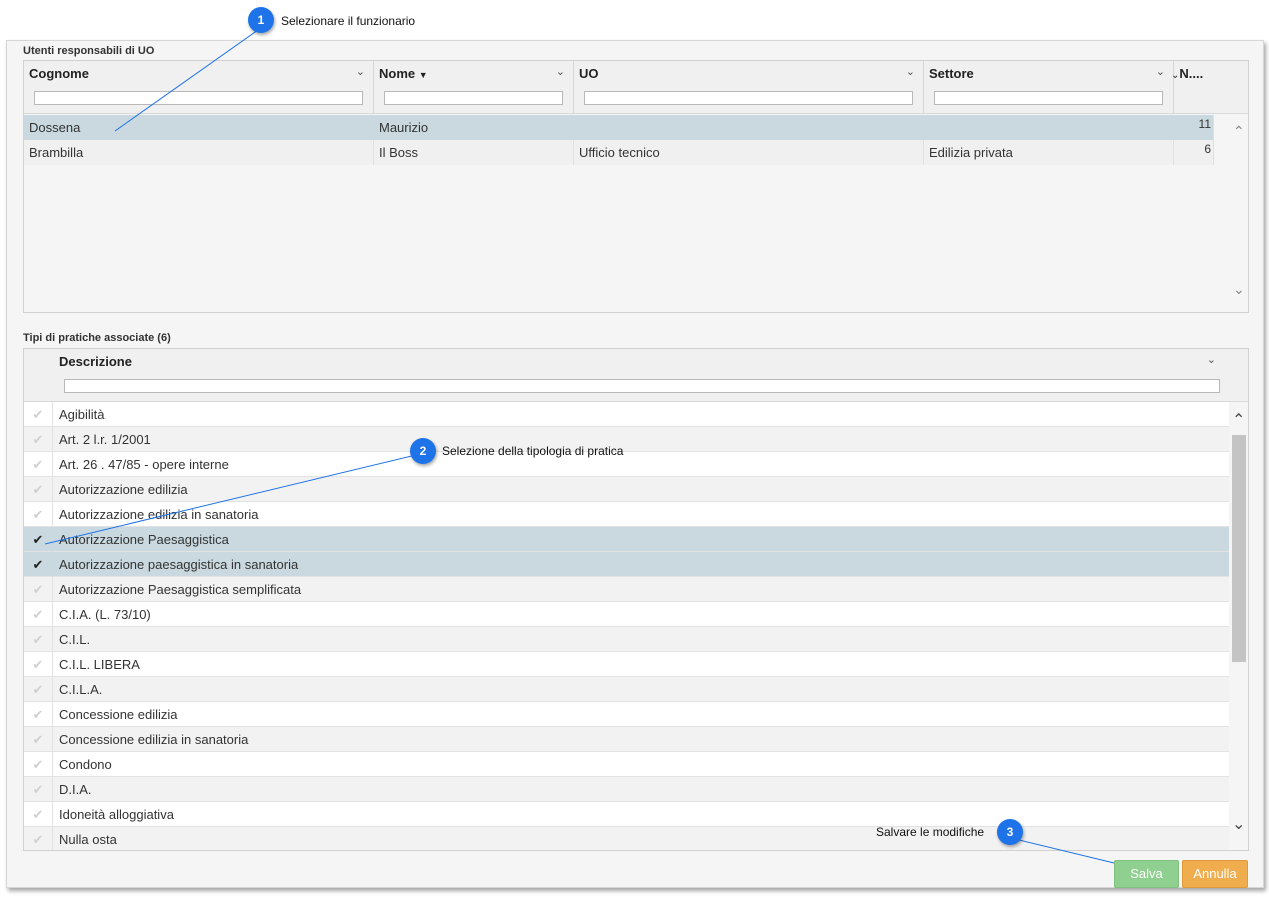 The height and width of the screenshot is (899, 1269). Describe the element at coordinates (626, 814) in the screenshot. I see `list-item: ✔ Idoneità alloggiativa` at that location.